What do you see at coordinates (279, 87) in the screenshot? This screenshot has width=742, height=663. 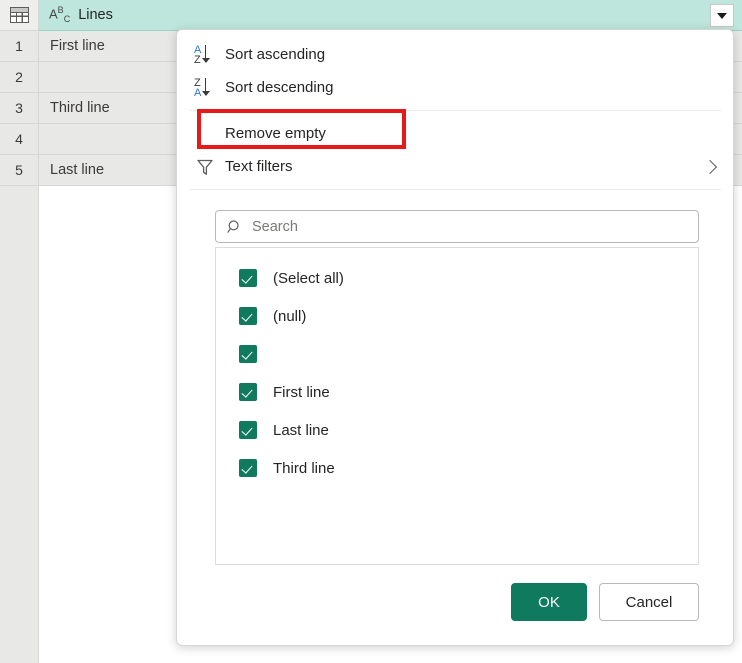 I see `menu-item-label: Sort descending` at bounding box center [279, 87].